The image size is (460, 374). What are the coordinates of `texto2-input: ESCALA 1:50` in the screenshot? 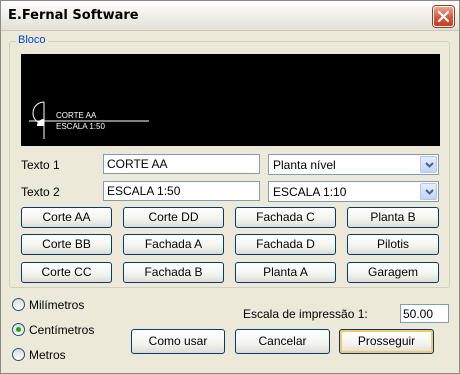 It's located at (181, 191).